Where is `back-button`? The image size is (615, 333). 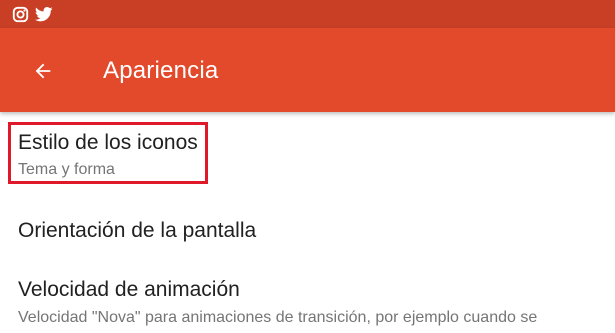
back-button is located at coordinates (43, 71).